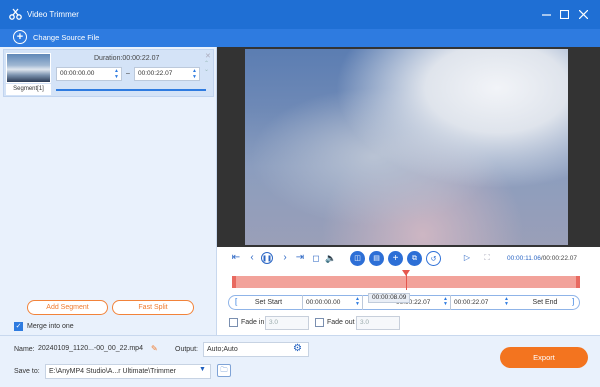 This screenshot has width=600, height=387. What do you see at coordinates (274, 322) in the screenshot?
I see `fade-in-value: 3.0` at bounding box center [274, 322].